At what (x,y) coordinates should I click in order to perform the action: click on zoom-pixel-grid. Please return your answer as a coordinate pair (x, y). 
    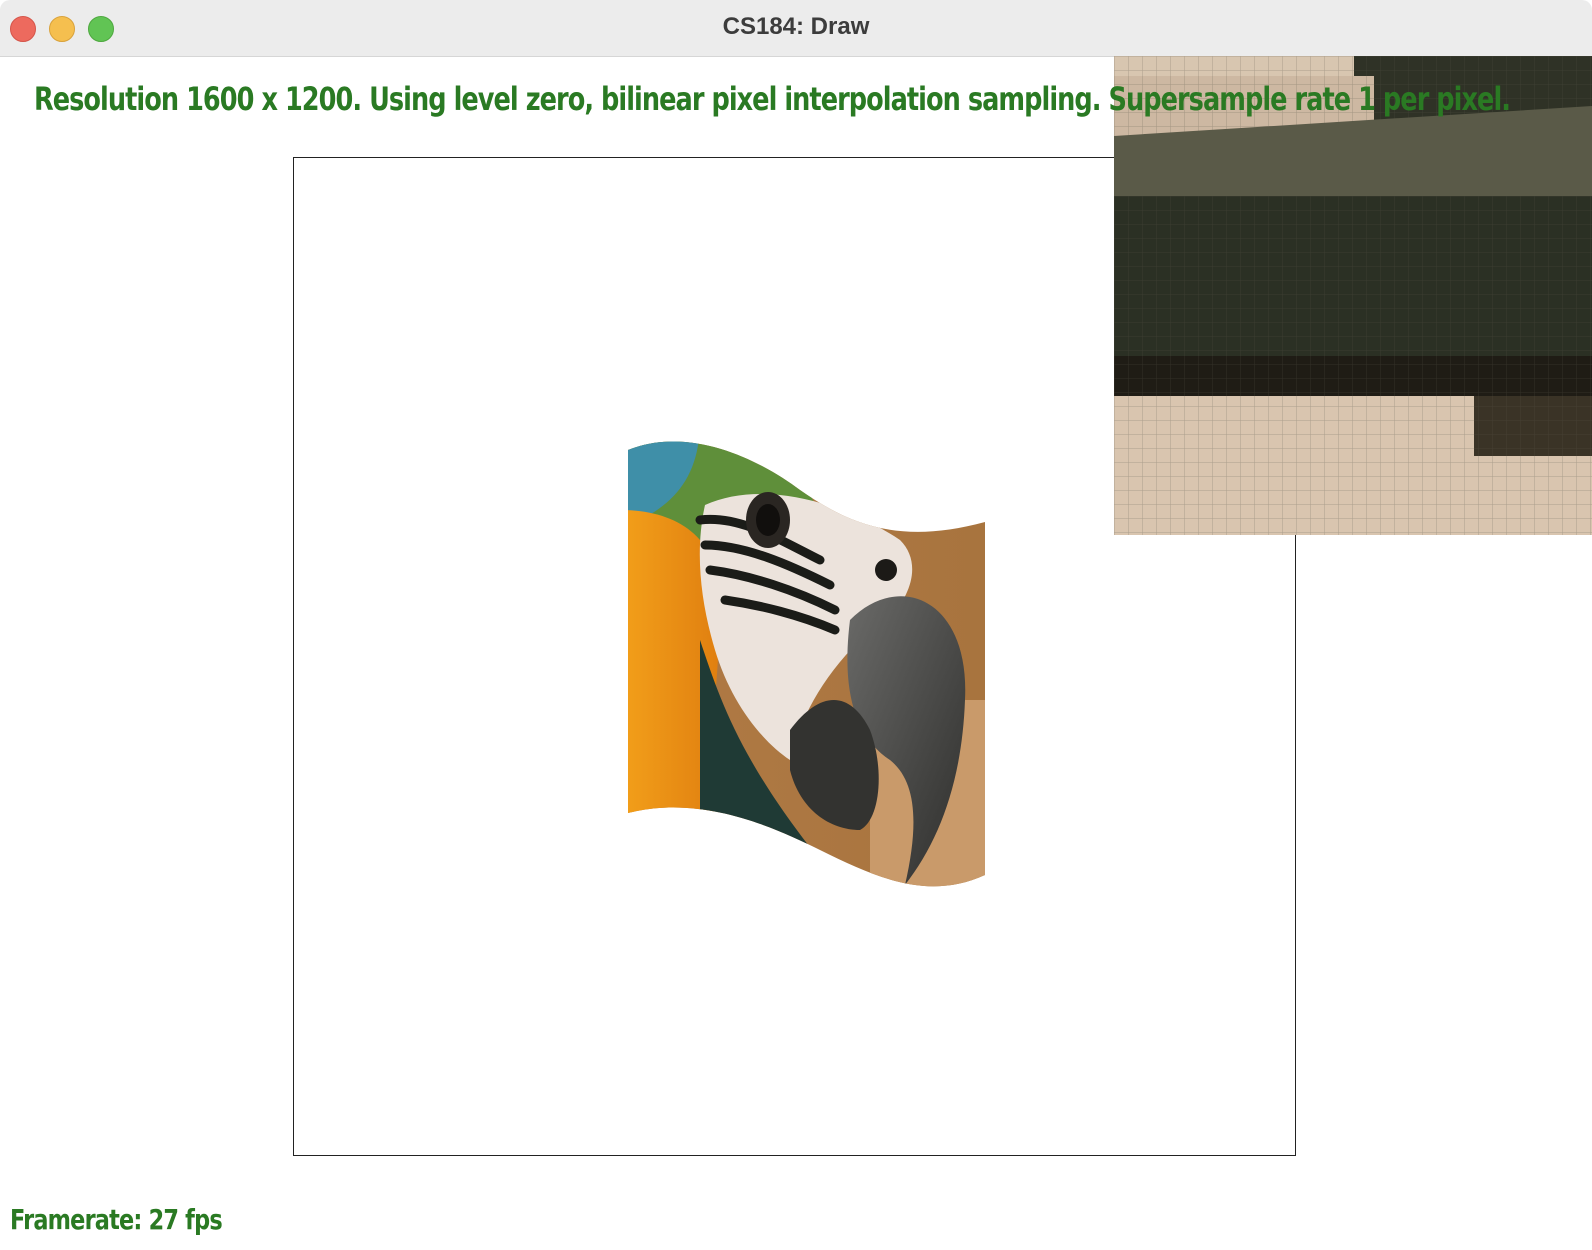
    Looking at the image, I should click on (1353, 295).